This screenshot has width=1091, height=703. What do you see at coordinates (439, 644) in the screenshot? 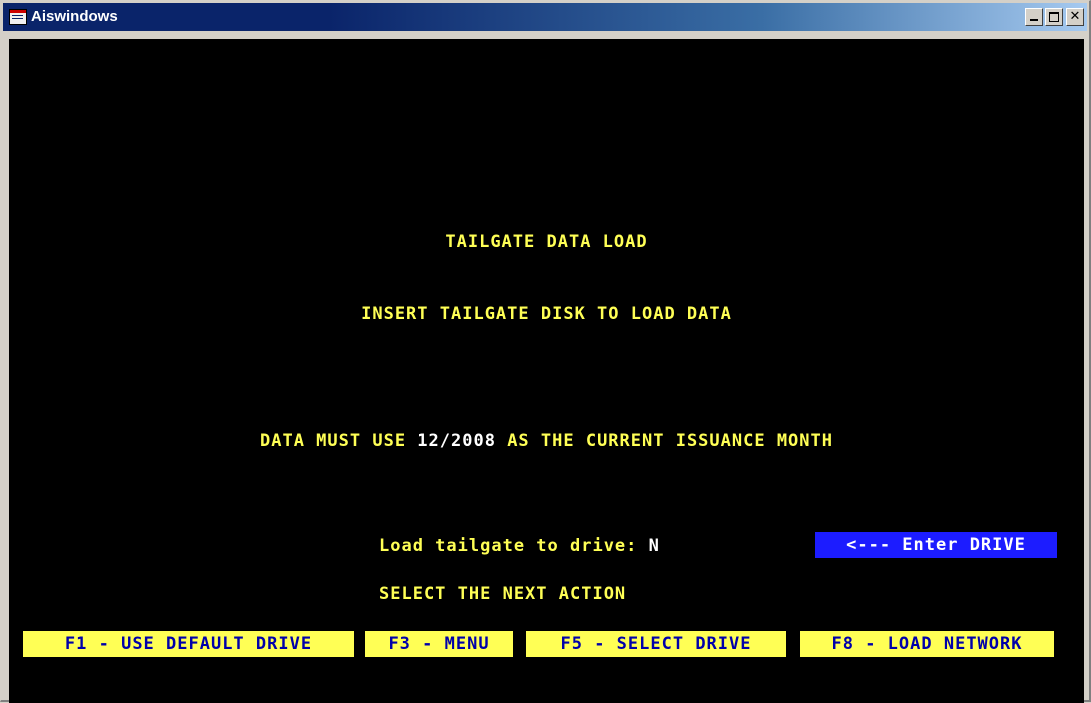
I see `f3-menu-button: F3 - MENU` at bounding box center [439, 644].